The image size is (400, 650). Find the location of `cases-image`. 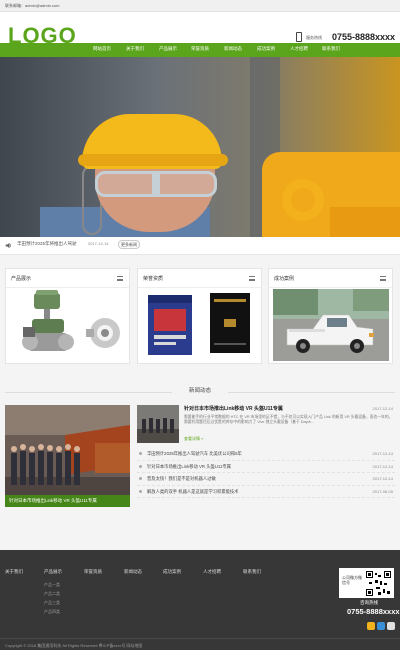

cases-image is located at coordinates (331, 325).